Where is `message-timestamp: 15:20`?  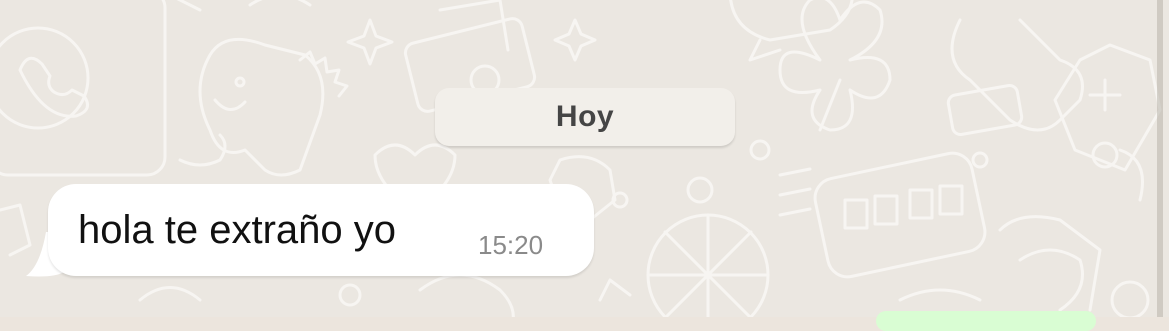
message-timestamp: 15:20 is located at coordinates (511, 245).